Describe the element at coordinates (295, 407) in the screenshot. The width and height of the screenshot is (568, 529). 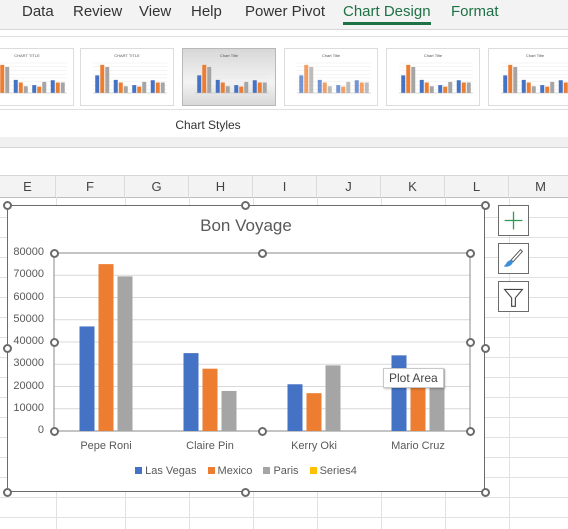
I see `bar-las-vegas-kerry-oki` at that location.